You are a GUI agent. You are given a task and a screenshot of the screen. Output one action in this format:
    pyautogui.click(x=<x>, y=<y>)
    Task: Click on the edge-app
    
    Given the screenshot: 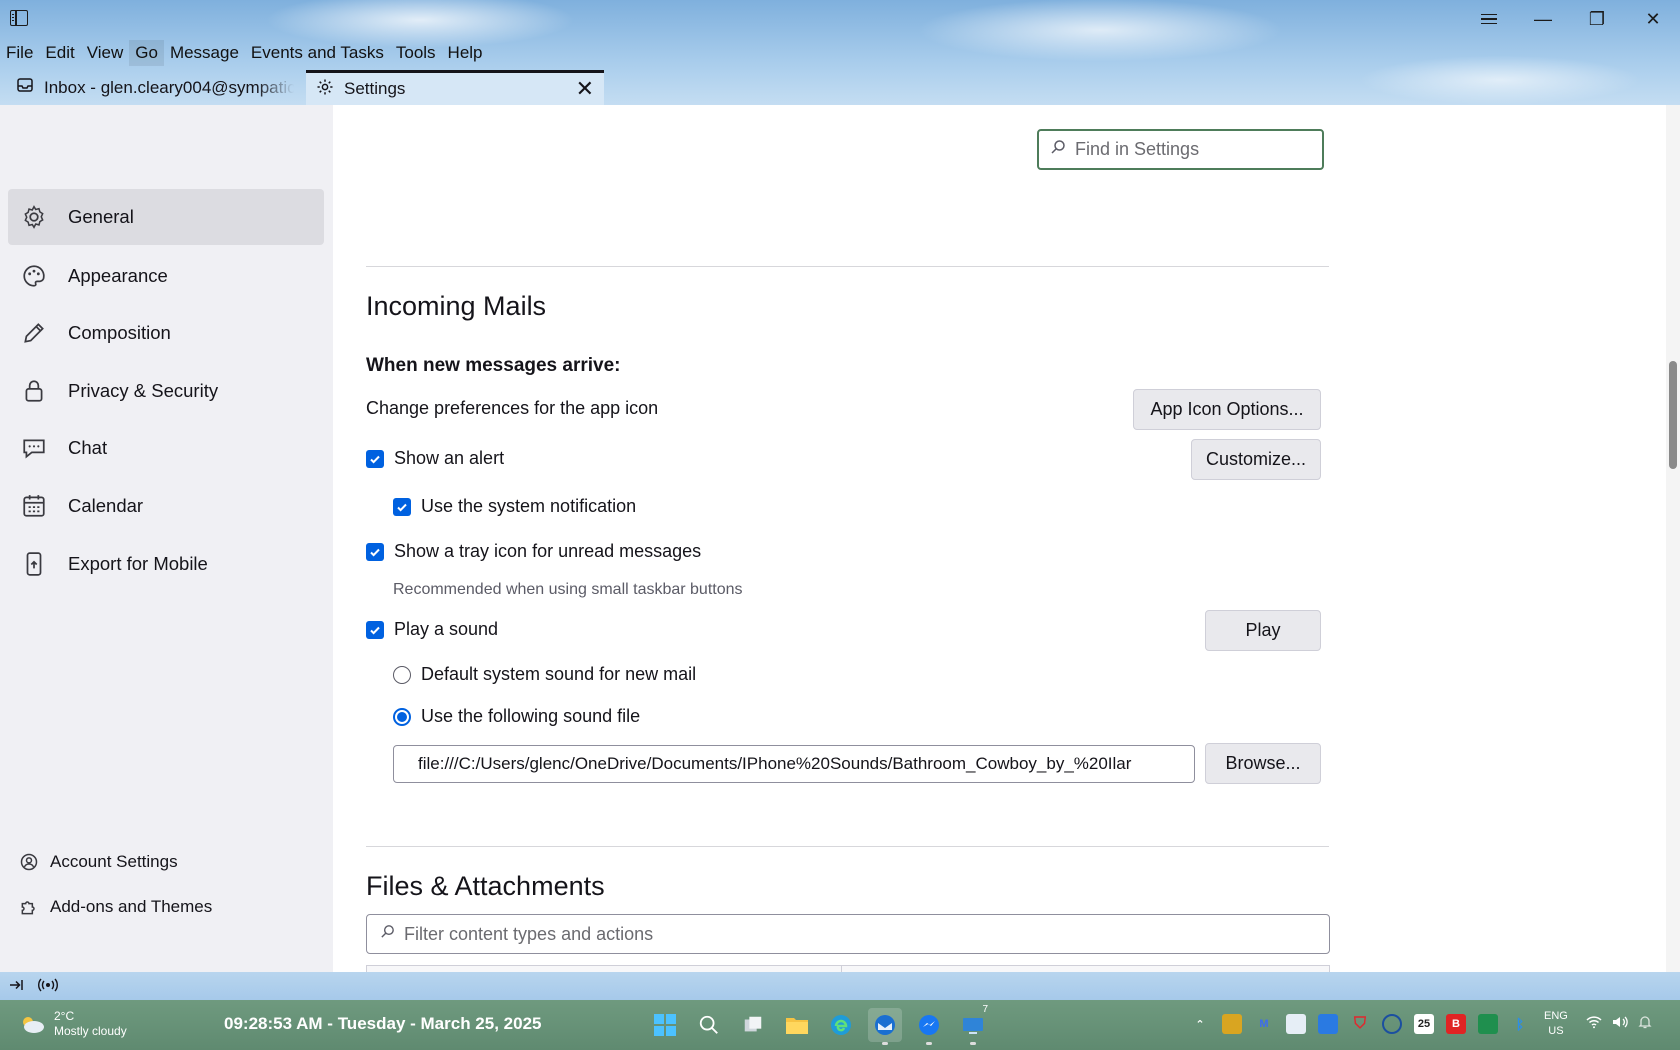 What is the action you would take?
    pyautogui.click(x=841, y=1025)
    